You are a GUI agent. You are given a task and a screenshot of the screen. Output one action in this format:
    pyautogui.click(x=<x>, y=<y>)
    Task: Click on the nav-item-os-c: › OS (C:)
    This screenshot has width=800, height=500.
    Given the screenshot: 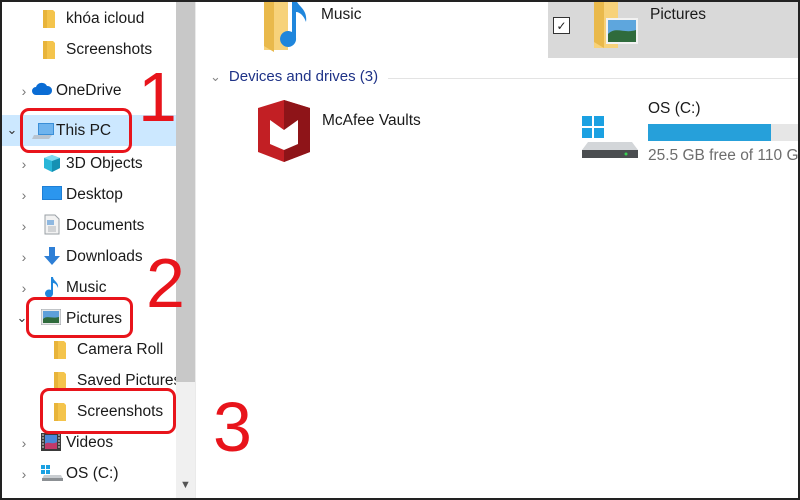 What is the action you would take?
    pyautogui.click(x=88, y=473)
    